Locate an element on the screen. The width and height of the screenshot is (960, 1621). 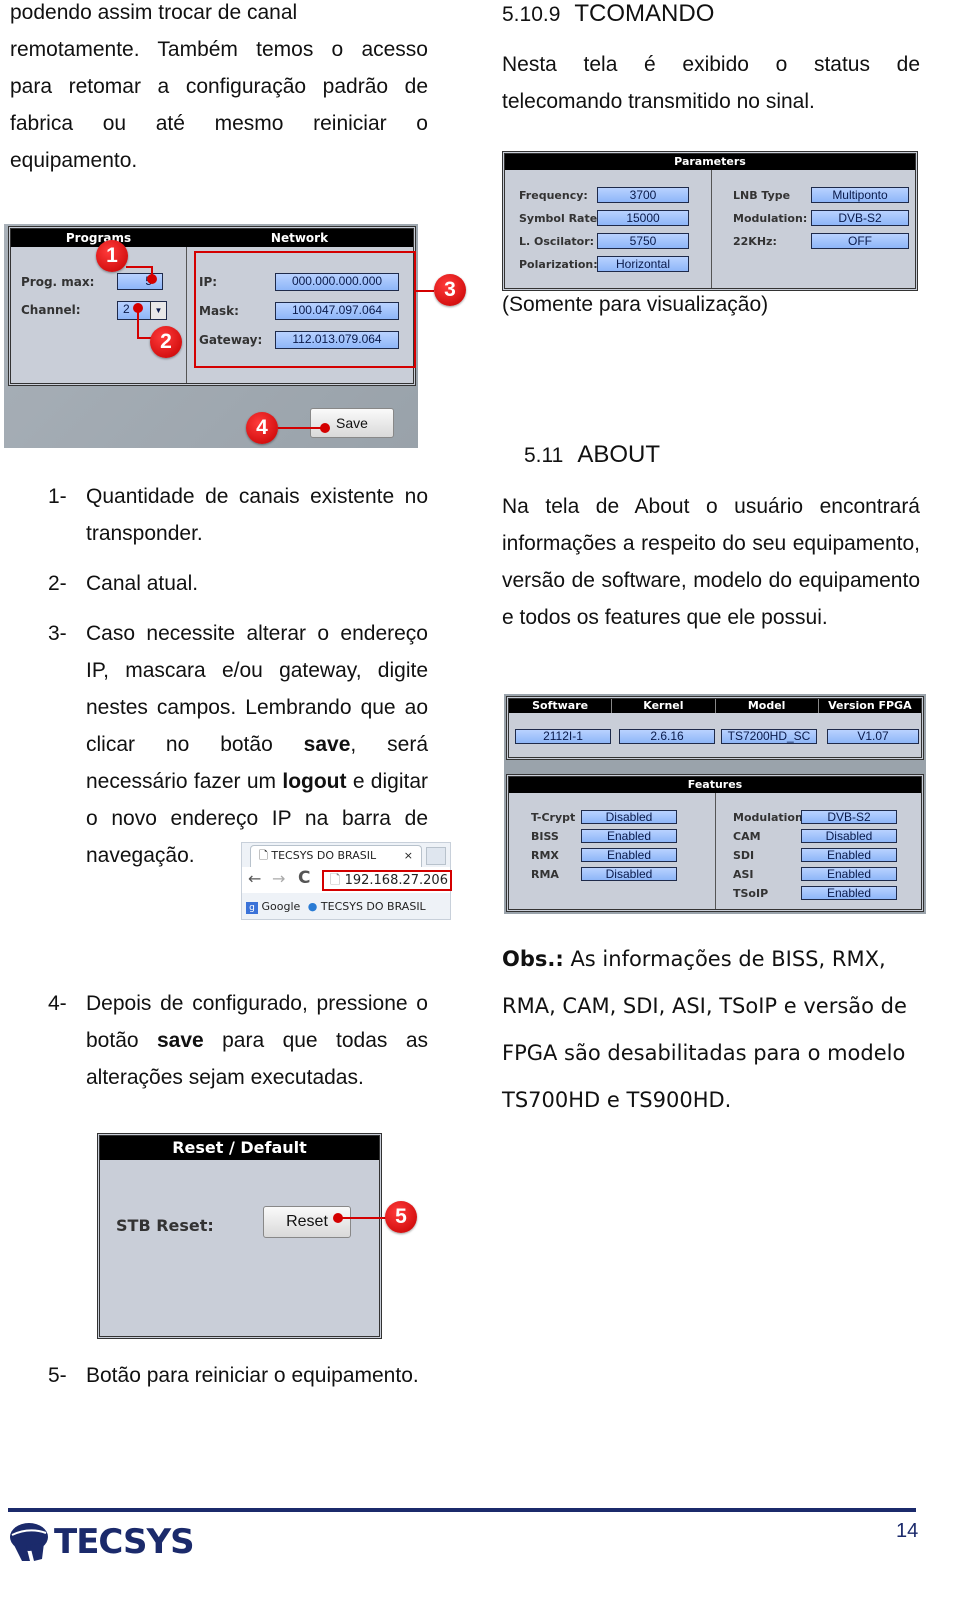
tecsys-logo: TECSYS is located at coordinates (101, 1542).